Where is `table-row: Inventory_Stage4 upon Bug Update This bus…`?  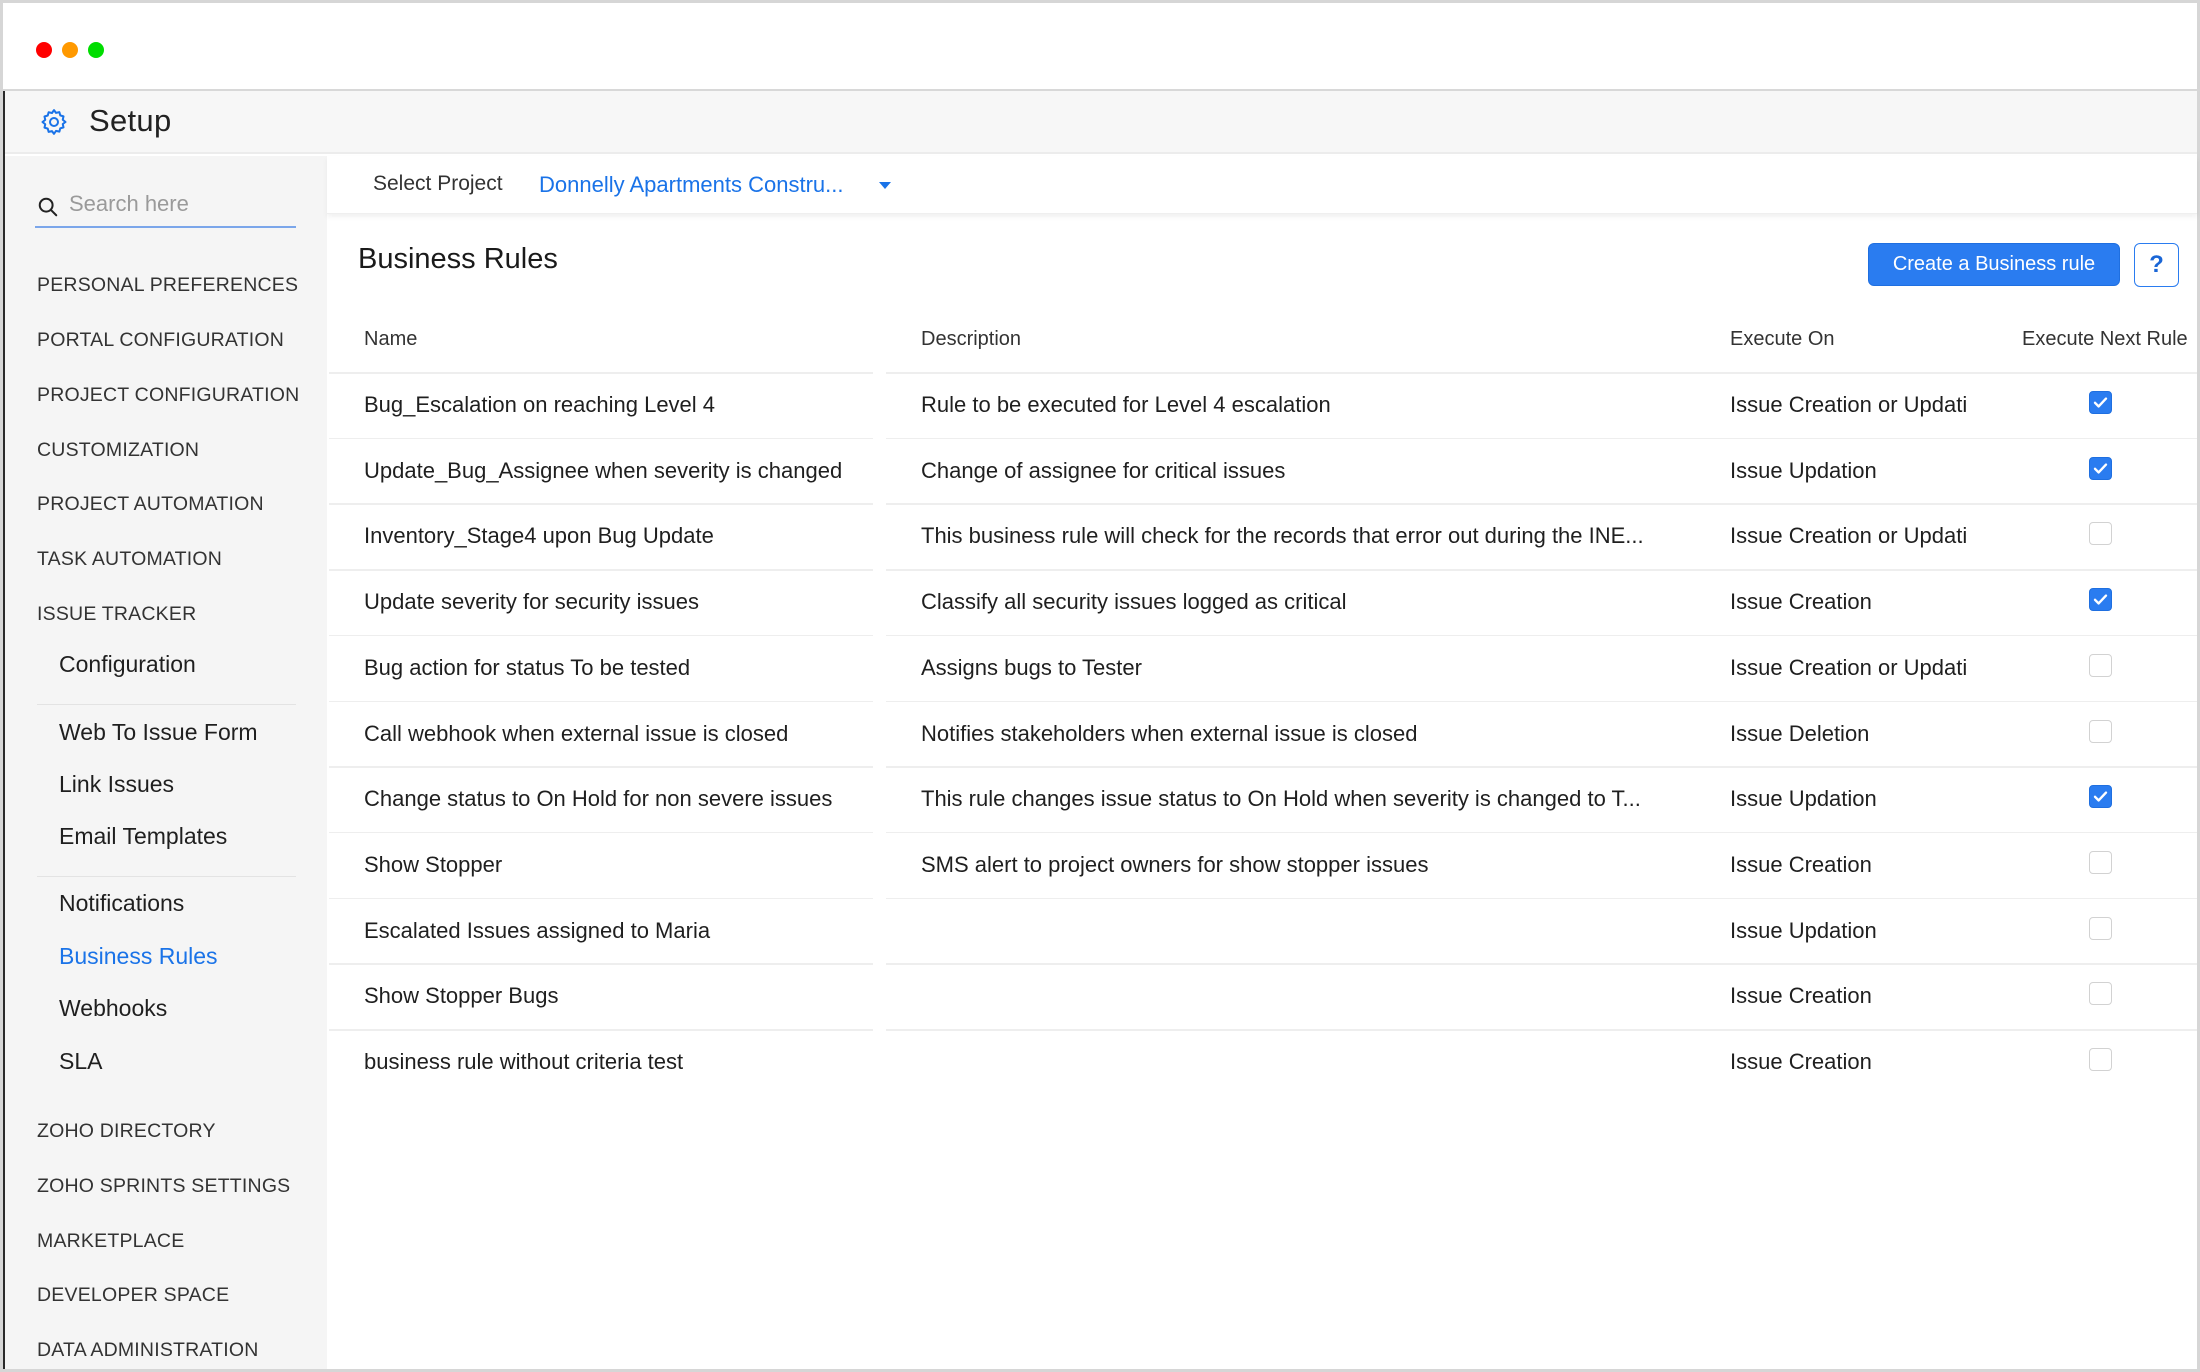 table-row: Inventory_Stage4 upon Bug Update This bus… is located at coordinates (1262, 536).